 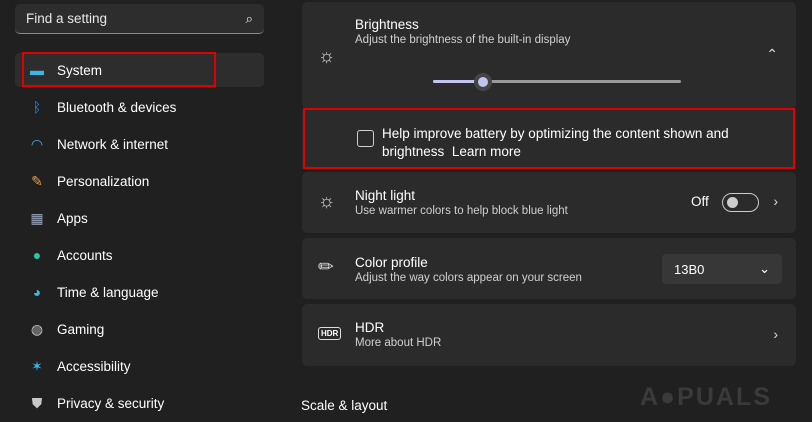 I want to click on chevron-up-icon: ⌃, so click(x=772, y=54).